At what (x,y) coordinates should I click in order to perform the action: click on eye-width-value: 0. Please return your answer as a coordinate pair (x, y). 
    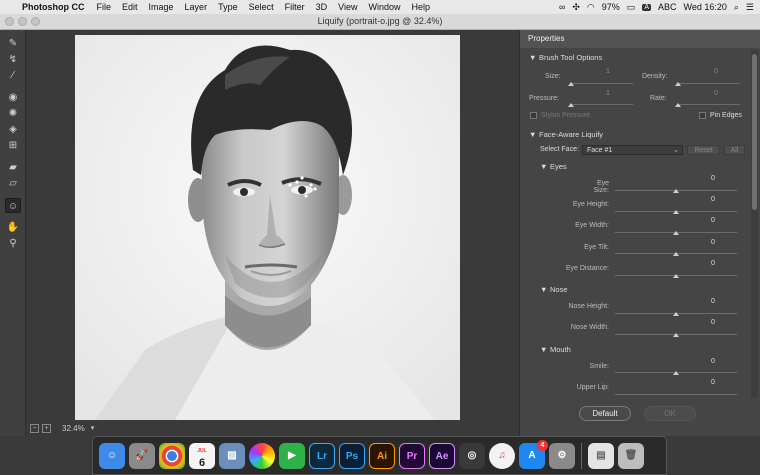
    Looking at the image, I should click on (713, 220).